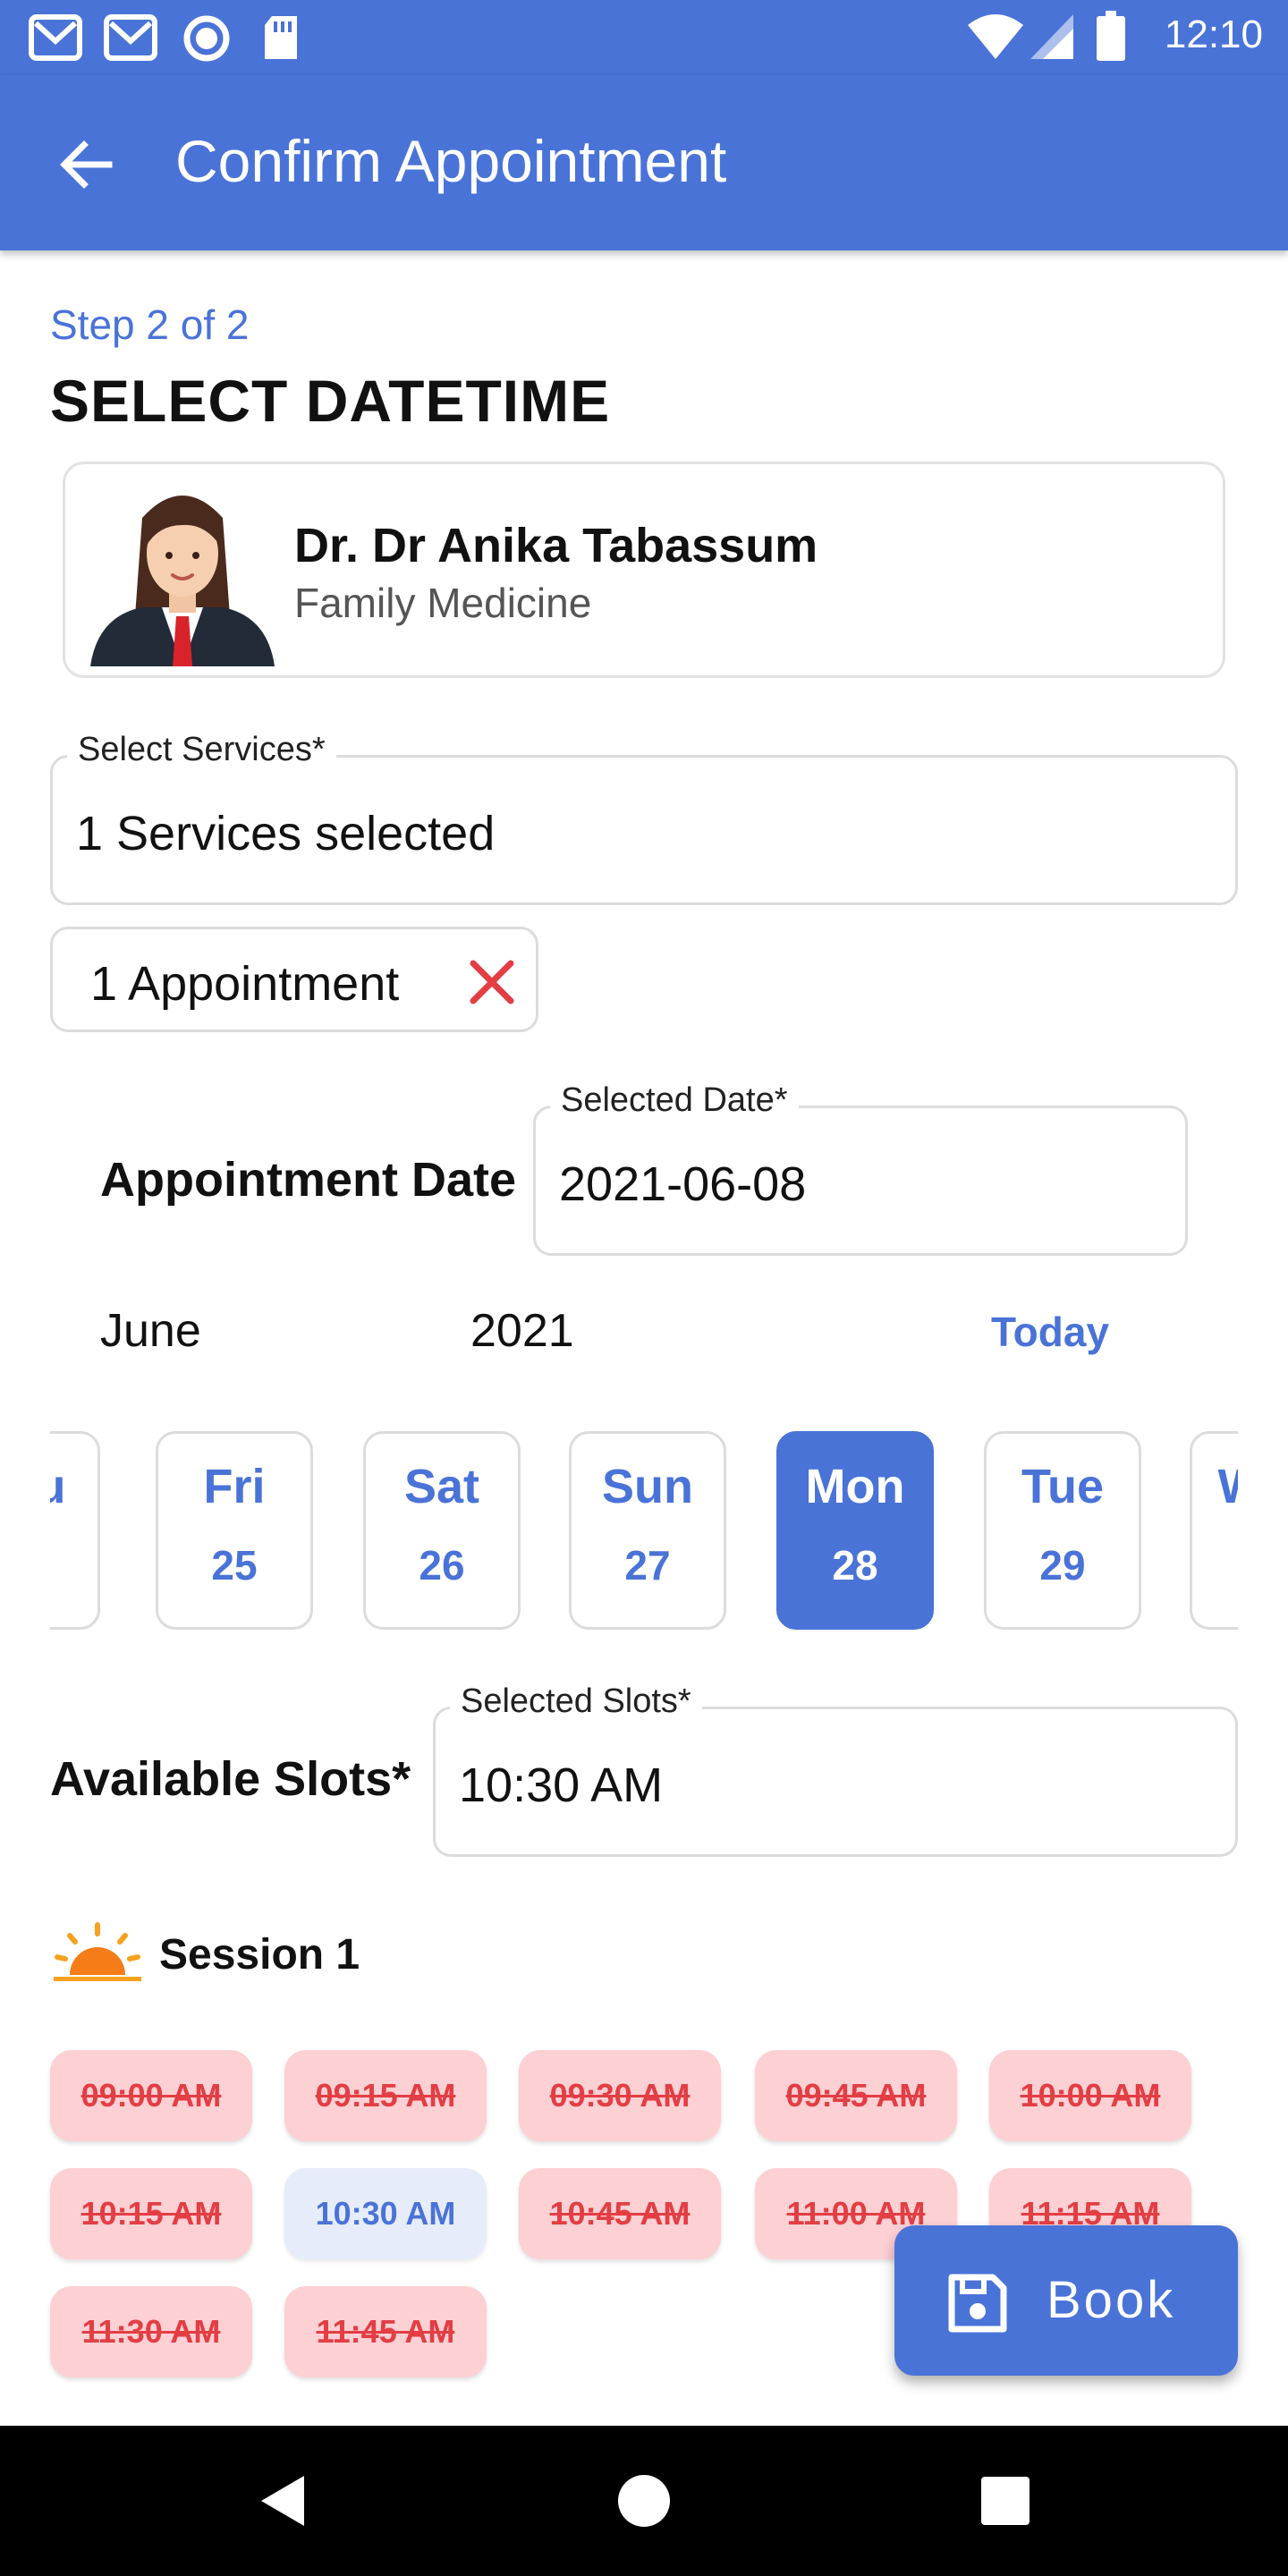 This screenshot has height=2576, width=1288. I want to click on status-bar: 12:10, so click(644, 37).